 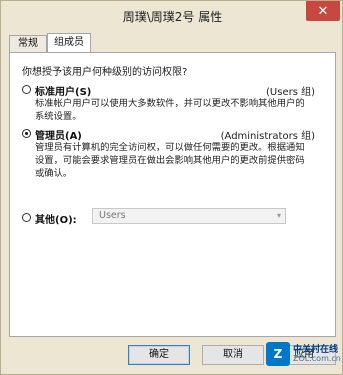 What do you see at coordinates (267, 136) in the screenshot?
I see `administrators-group-label: (Administrators 组)` at bounding box center [267, 136].